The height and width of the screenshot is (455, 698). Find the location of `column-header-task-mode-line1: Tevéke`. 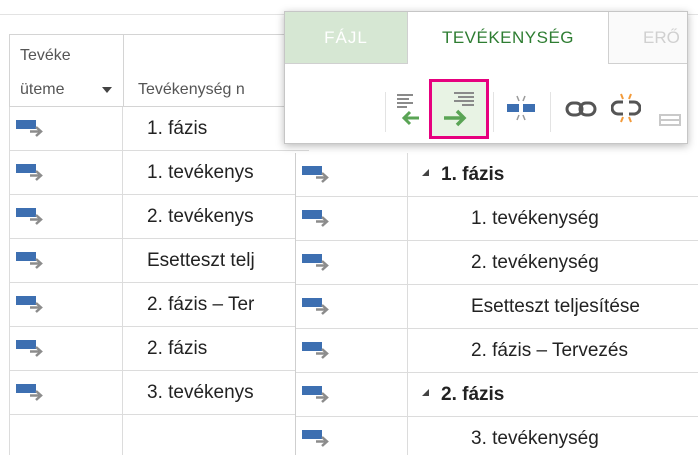

column-header-task-mode-line1: Tevéke is located at coordinates (45, 55).